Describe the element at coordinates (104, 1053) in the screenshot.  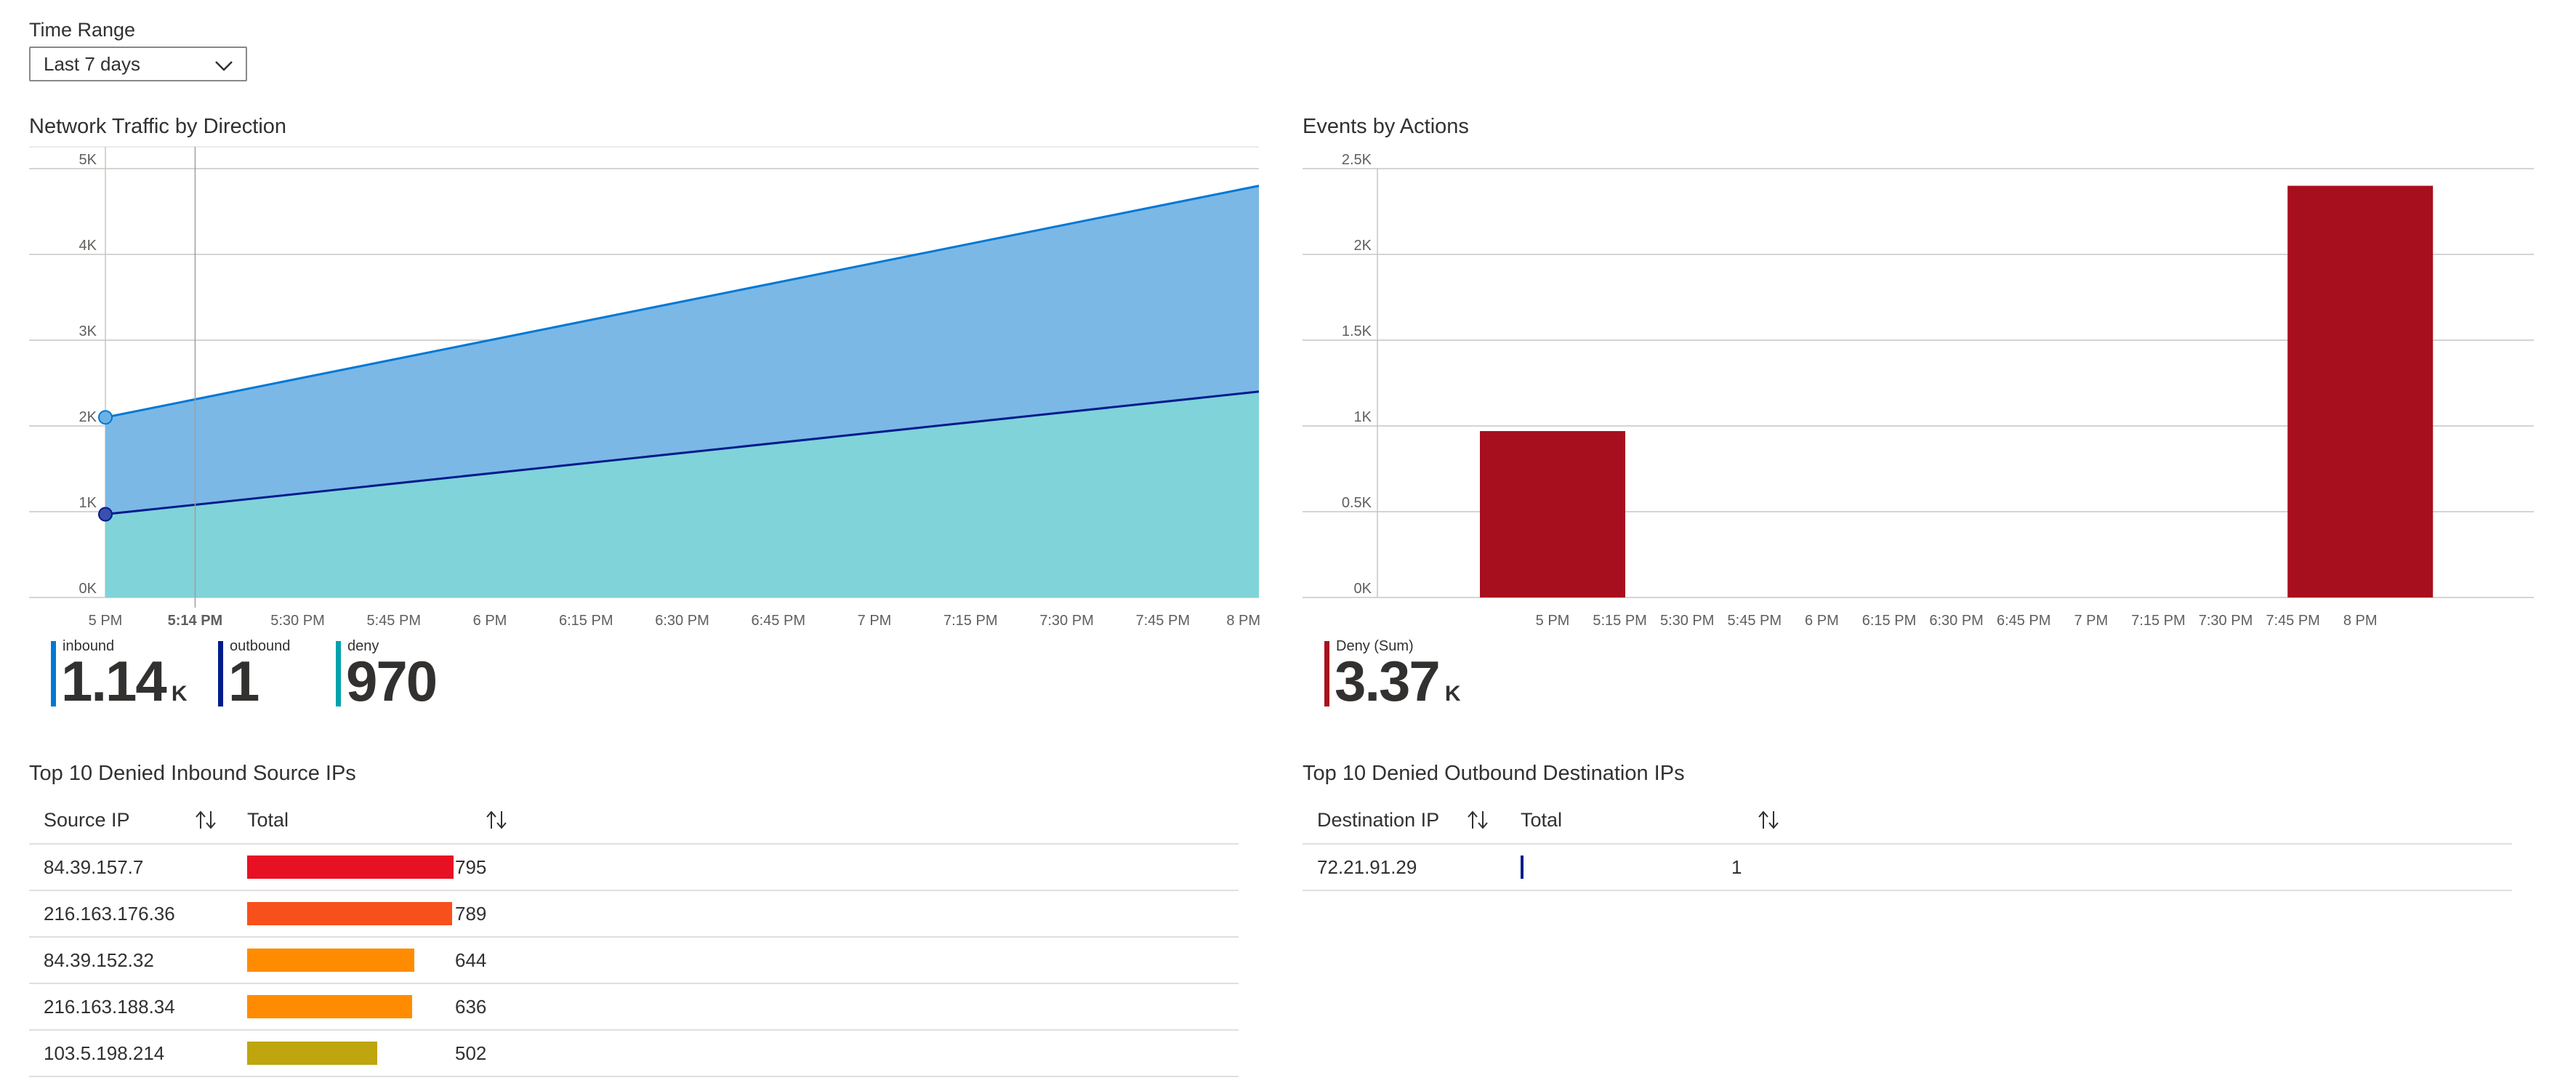
I see `ip-address-cell: 103.5.198.214` at that location.